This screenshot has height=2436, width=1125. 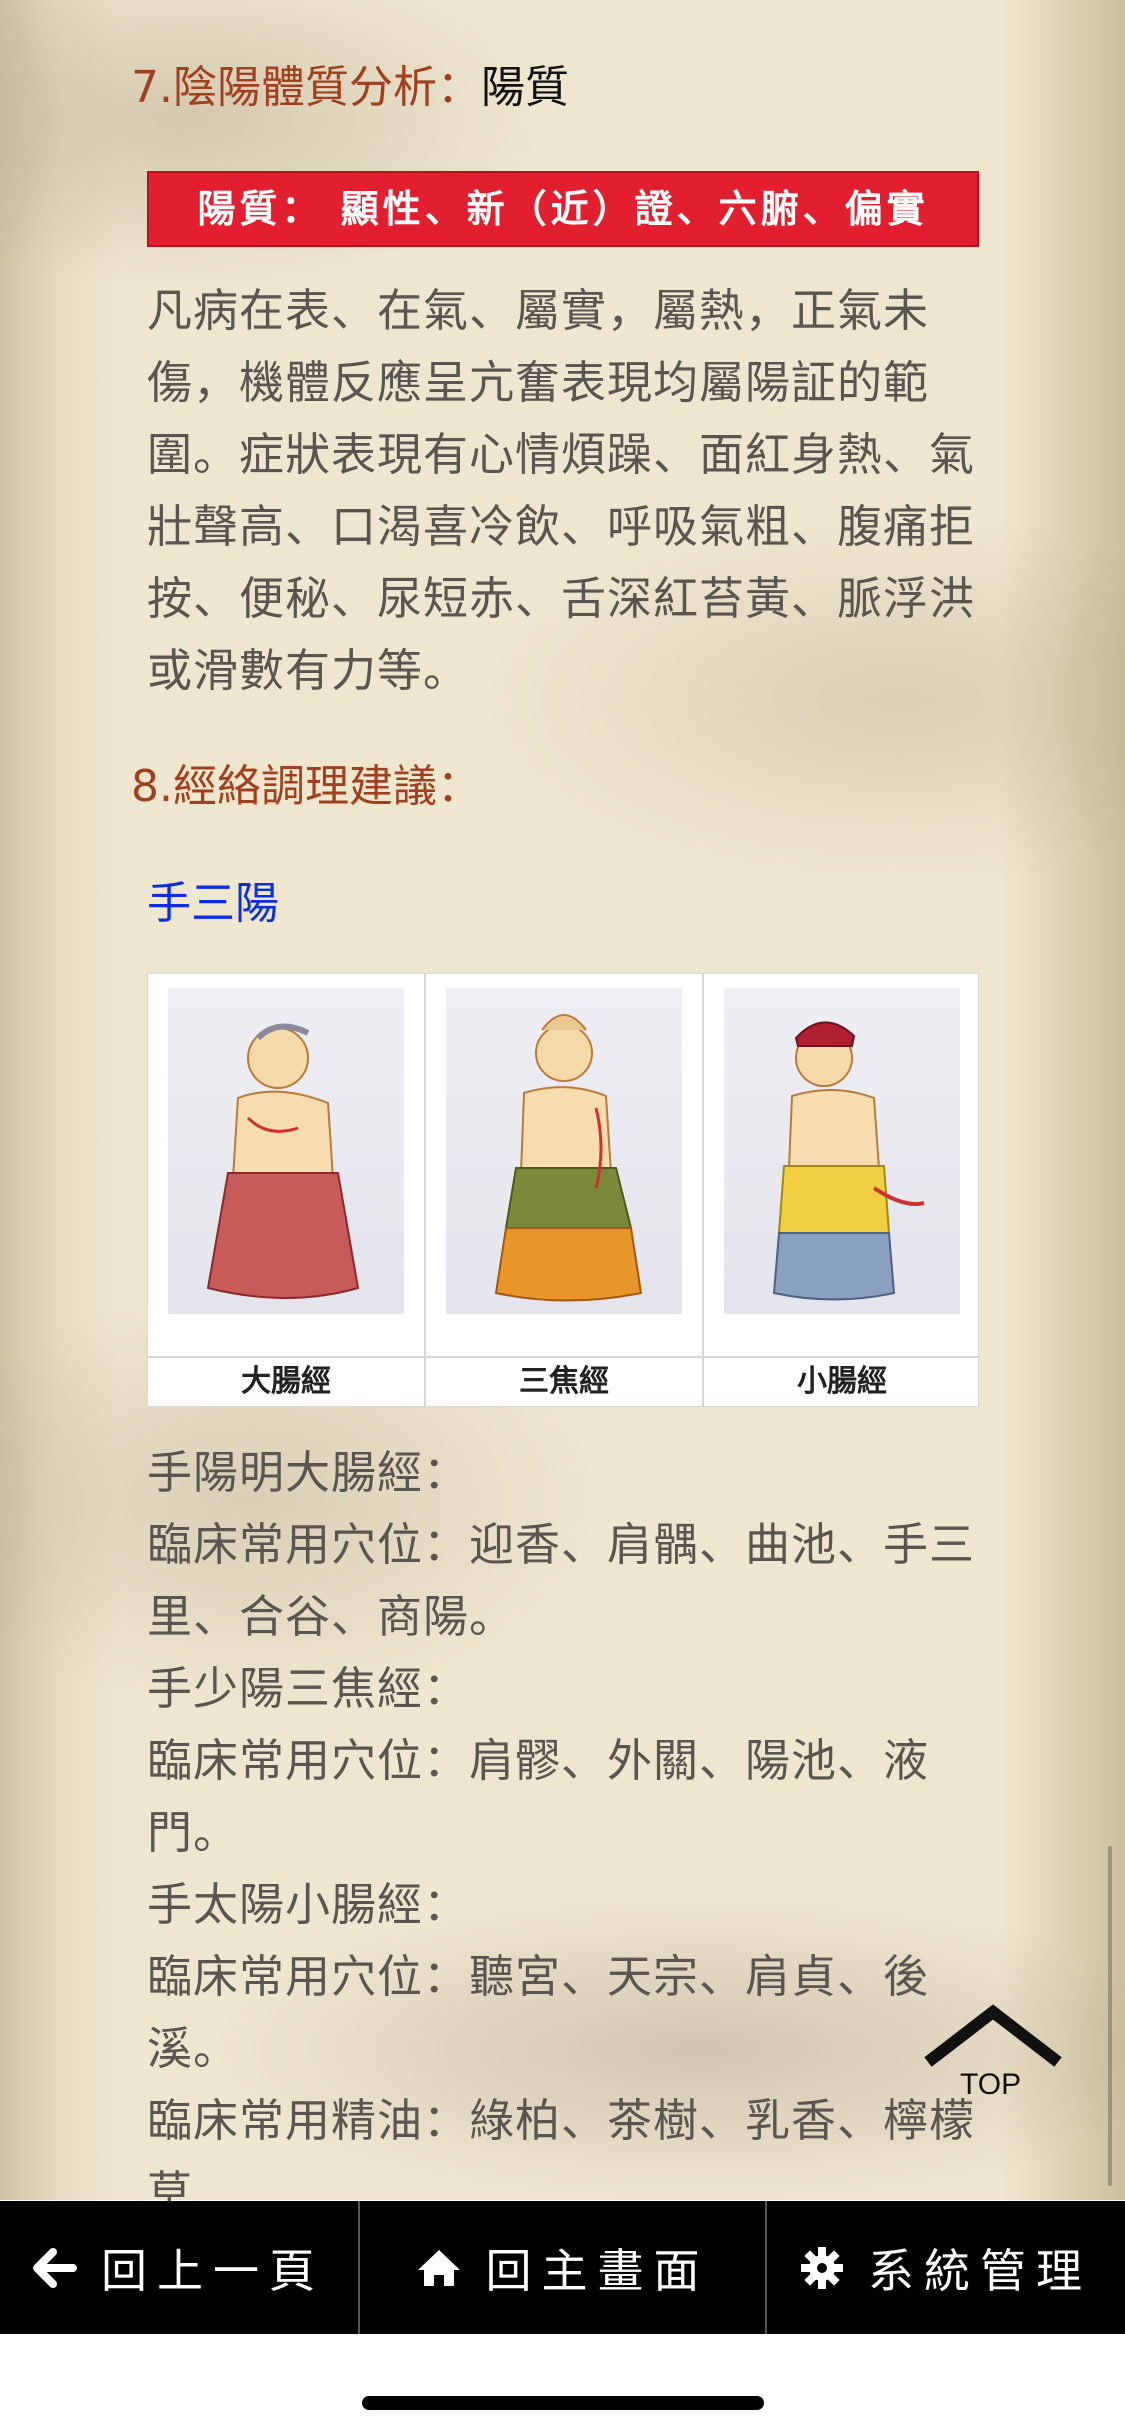 I want to click on section-7-label: 7.陰陽體質分析：, so click(x=306, y=87).